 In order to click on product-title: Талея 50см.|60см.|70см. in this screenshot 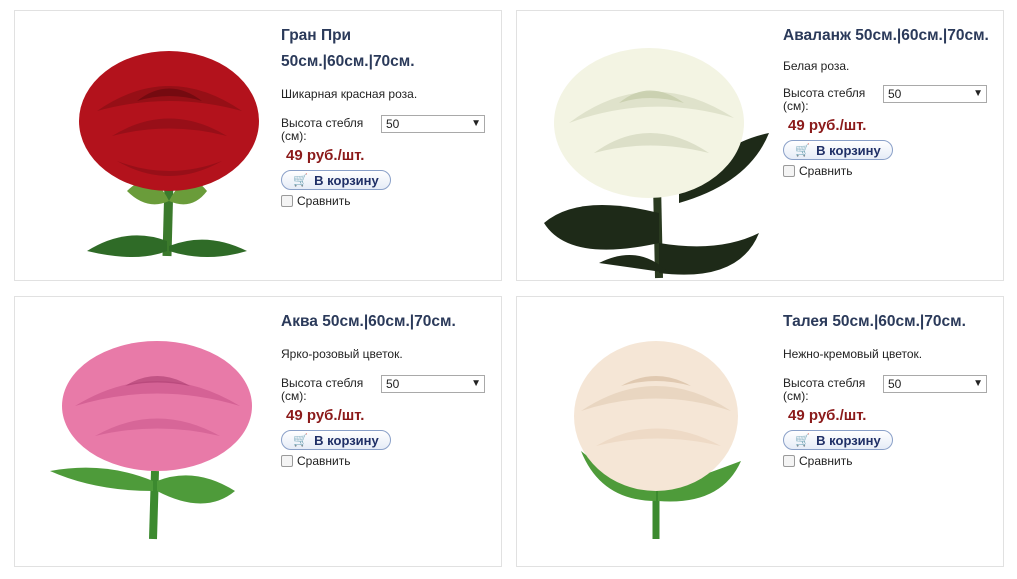, I will do `click(889, 322)`.